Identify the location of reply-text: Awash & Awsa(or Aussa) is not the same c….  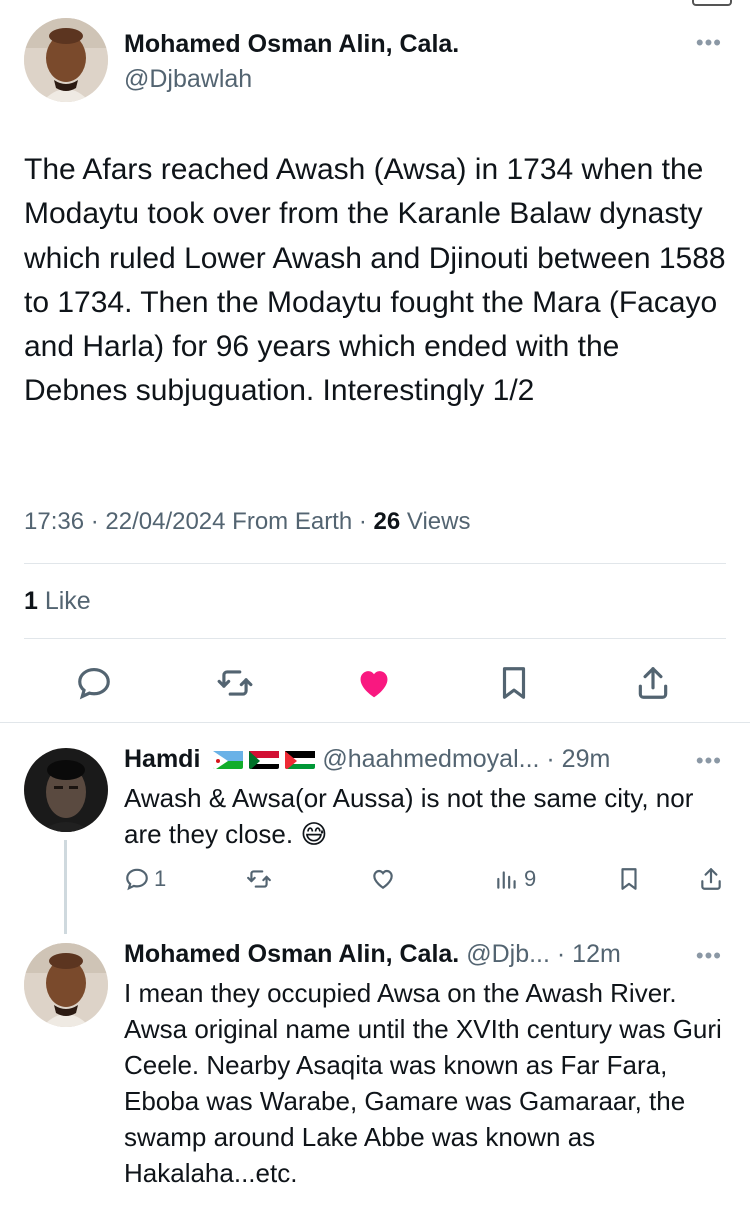
(424, 816).